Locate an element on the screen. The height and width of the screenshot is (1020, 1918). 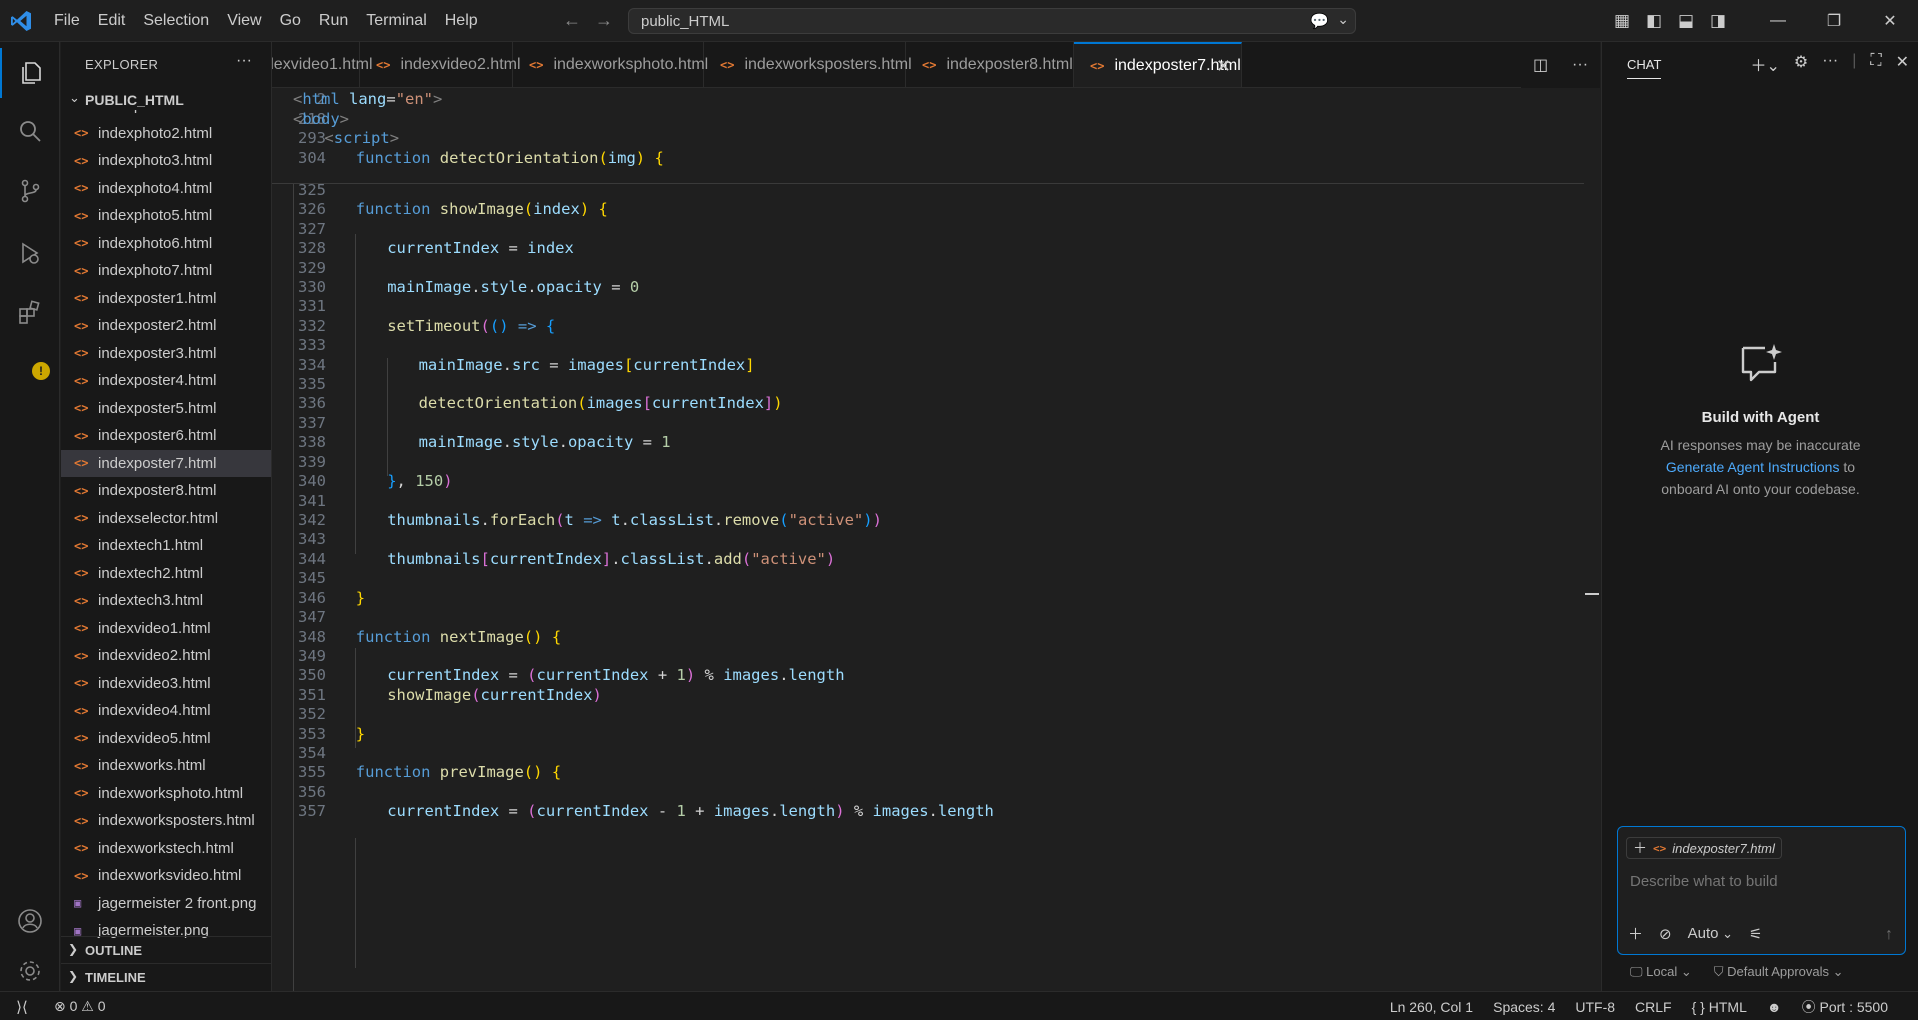
menu-view: View is located at coordinates (244, 21).